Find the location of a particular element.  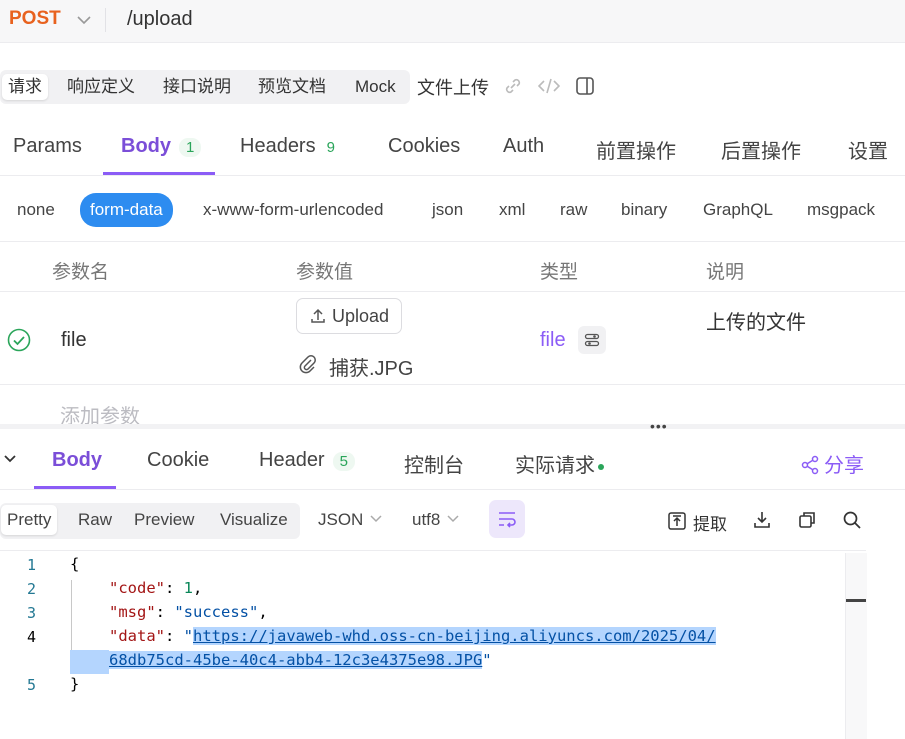

column-header-description: 说明 is located at coordinates (725, 272).